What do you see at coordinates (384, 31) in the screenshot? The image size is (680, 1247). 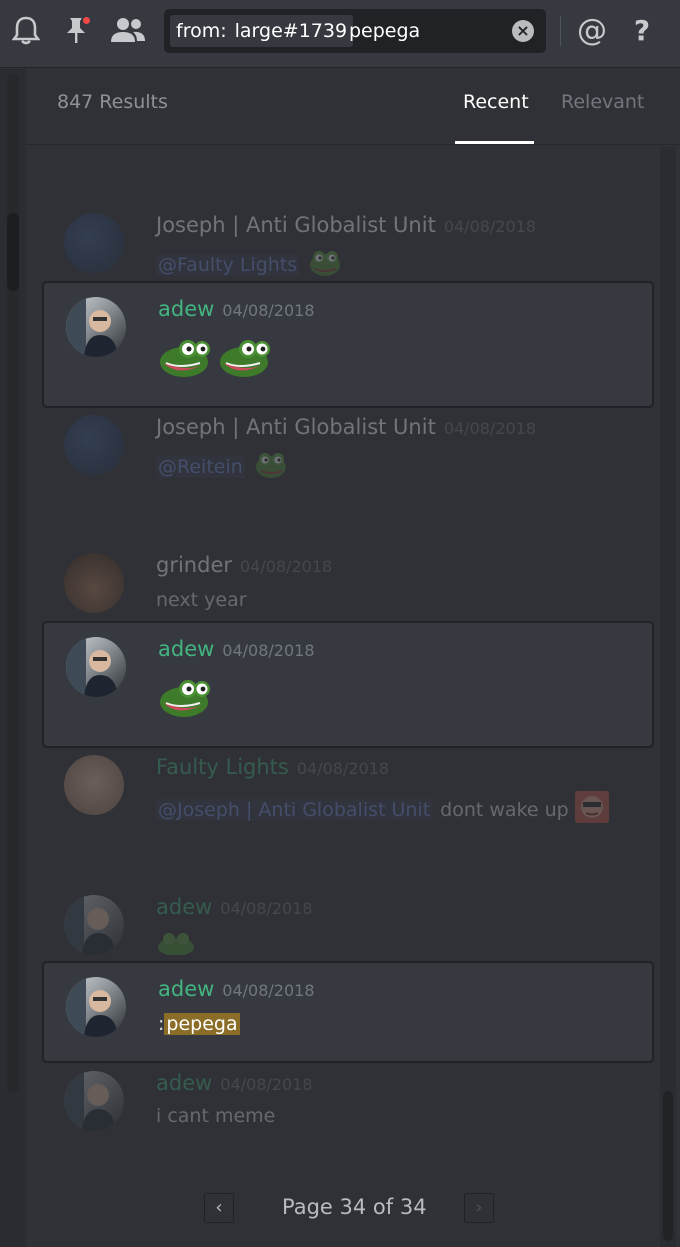 I see `search-query: pepega` at bounding box center [384, 31].